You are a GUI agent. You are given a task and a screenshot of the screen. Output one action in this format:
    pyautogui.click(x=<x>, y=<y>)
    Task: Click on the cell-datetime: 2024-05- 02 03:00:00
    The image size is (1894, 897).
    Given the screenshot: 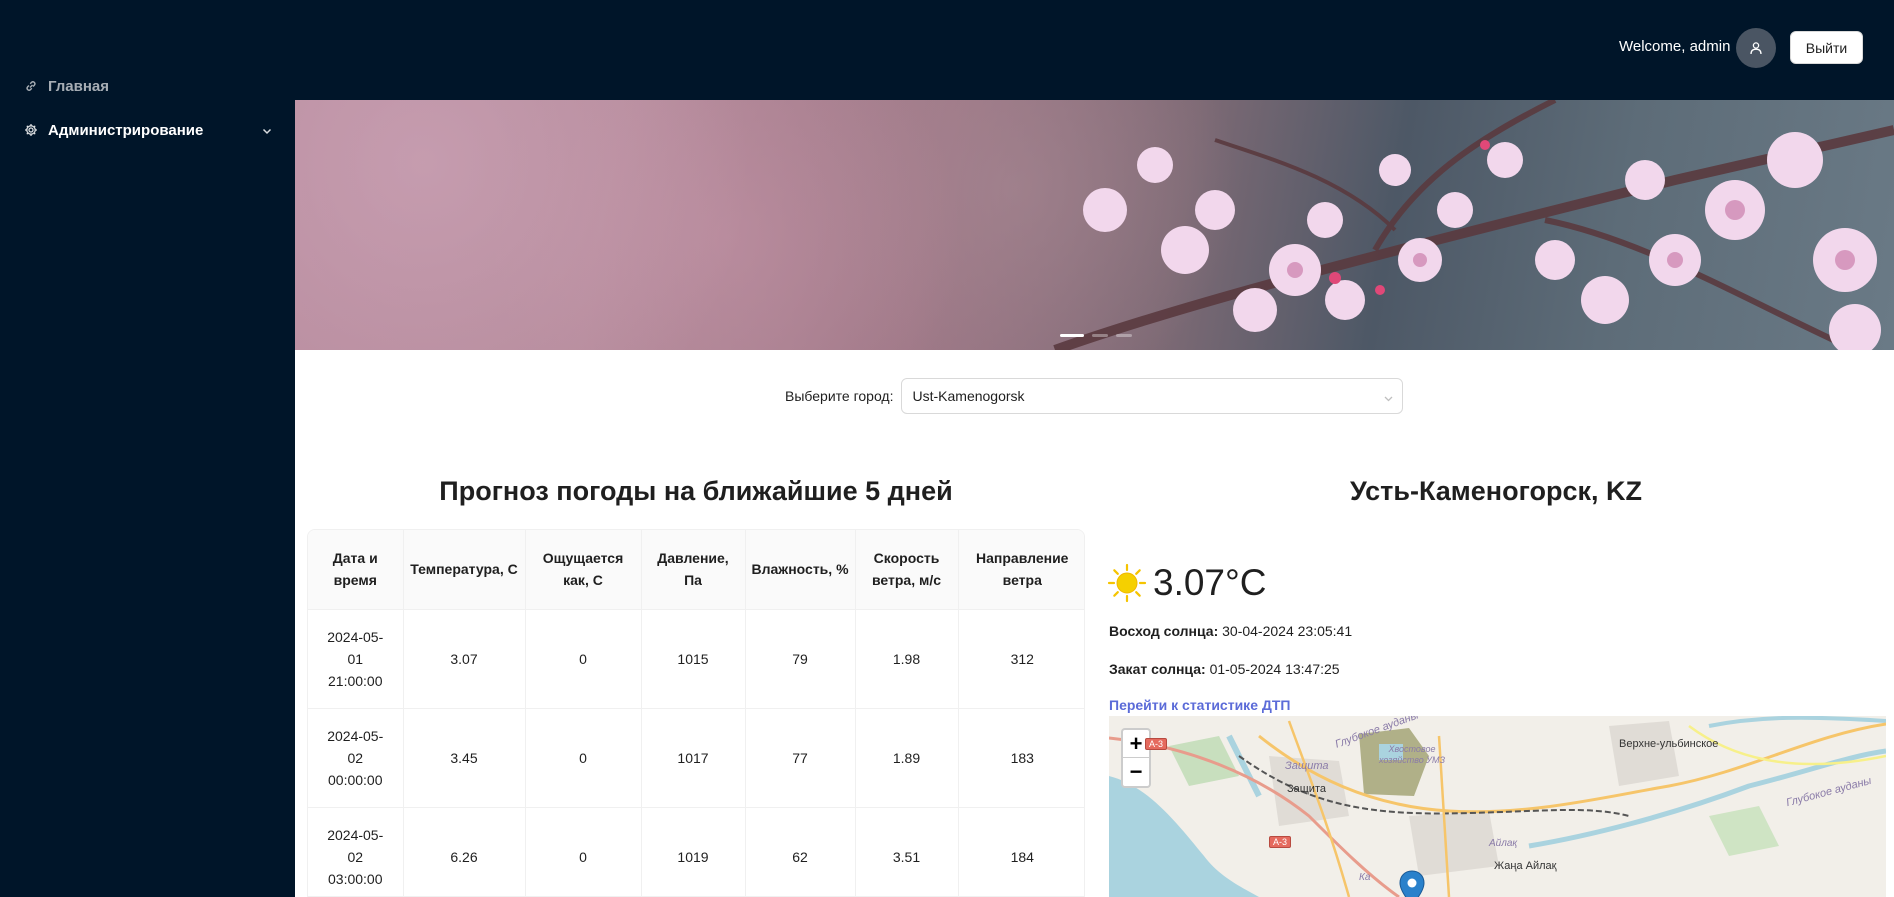 What is the action you would take?
    pyautogui.click(x=356, y=851)
    